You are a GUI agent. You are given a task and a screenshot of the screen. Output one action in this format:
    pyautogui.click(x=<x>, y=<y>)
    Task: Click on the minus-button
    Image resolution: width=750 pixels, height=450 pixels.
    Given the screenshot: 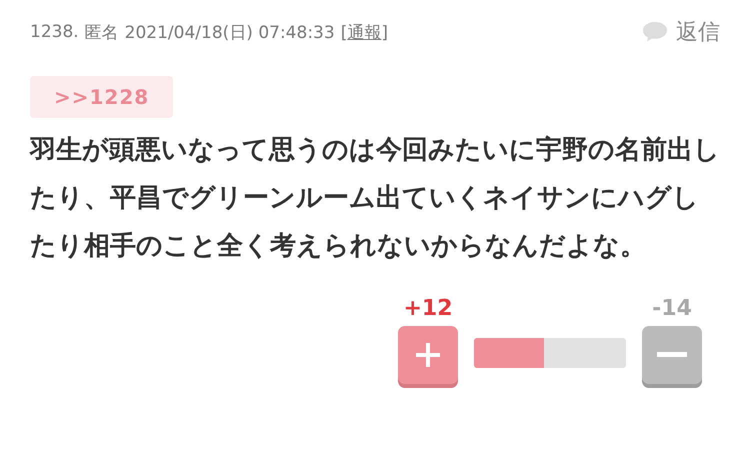 What is the action you would take?
    pyautogui.click(x=672, y=355)
    